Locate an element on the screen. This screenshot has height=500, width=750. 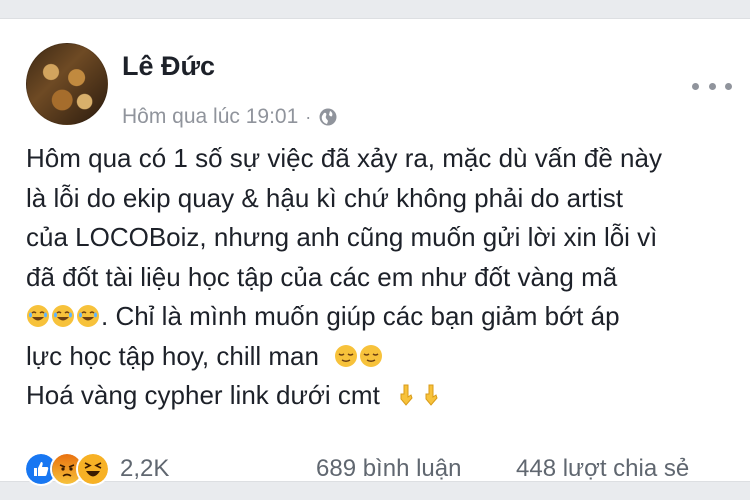
post-timestamp: Hôm qua lúc 19:01 is located at coordinates (210, 117).